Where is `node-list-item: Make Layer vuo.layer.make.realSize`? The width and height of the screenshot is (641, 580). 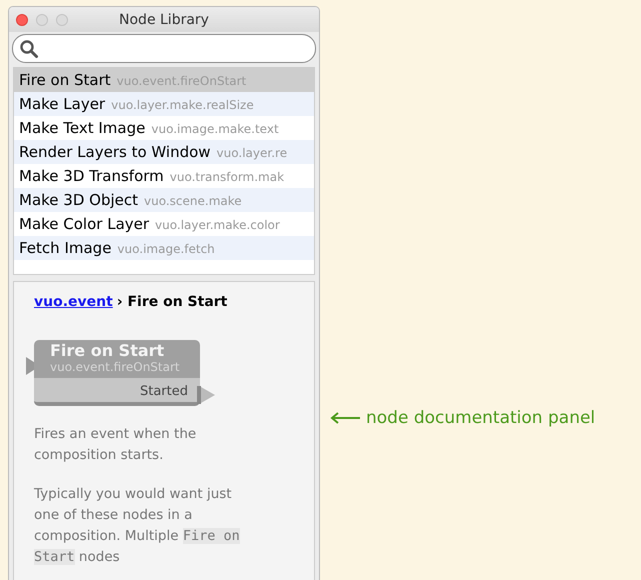 node-list-item: Make Layer vuo.layer.make.realSize is located at coordinates (164, 104).